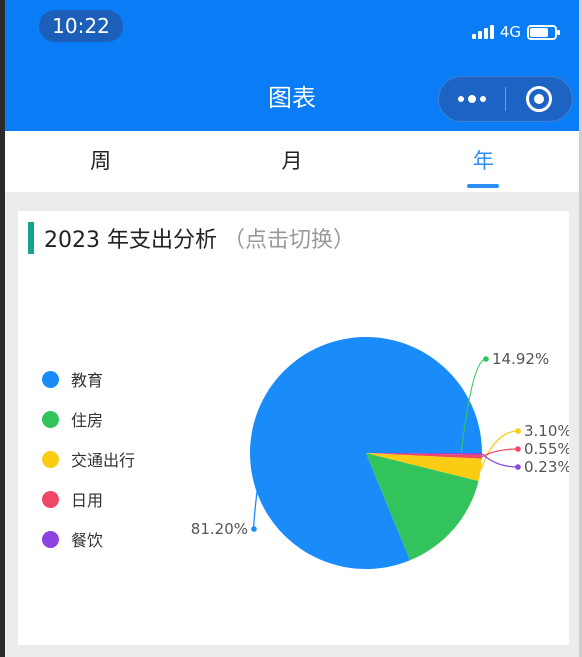  I want to click on leader-dot-dining, so click(518, 467).